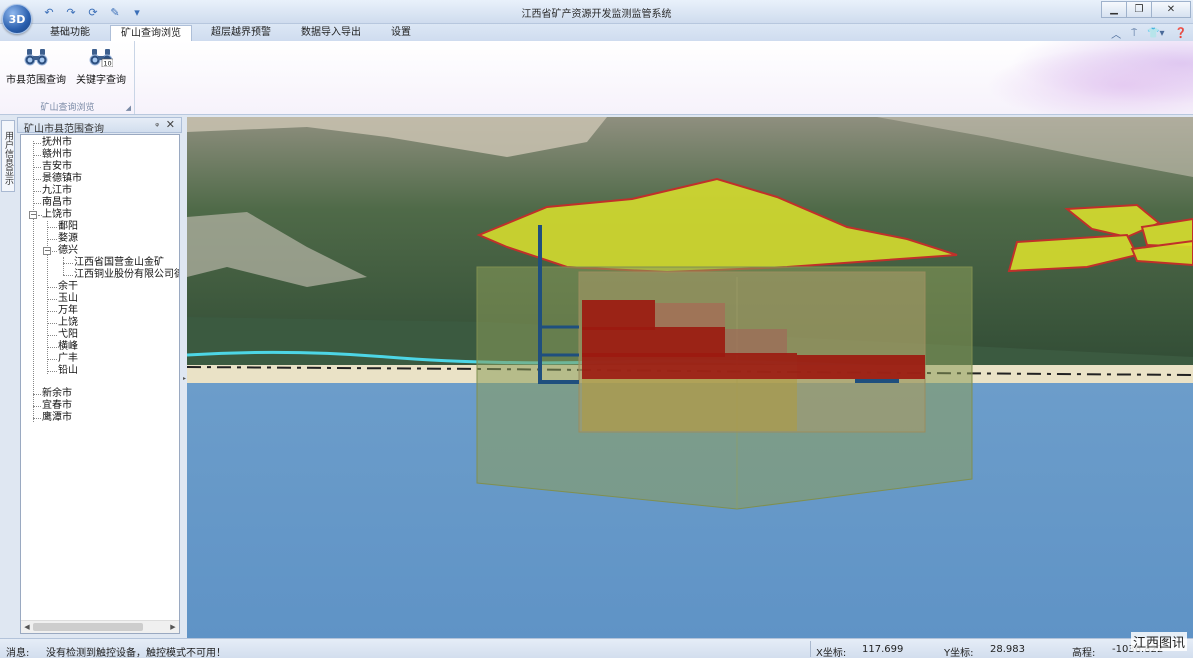 The width and height of the screenshot is (1193, 658). I want to click on scroll-right-icon: ▶, so click(173, 627).